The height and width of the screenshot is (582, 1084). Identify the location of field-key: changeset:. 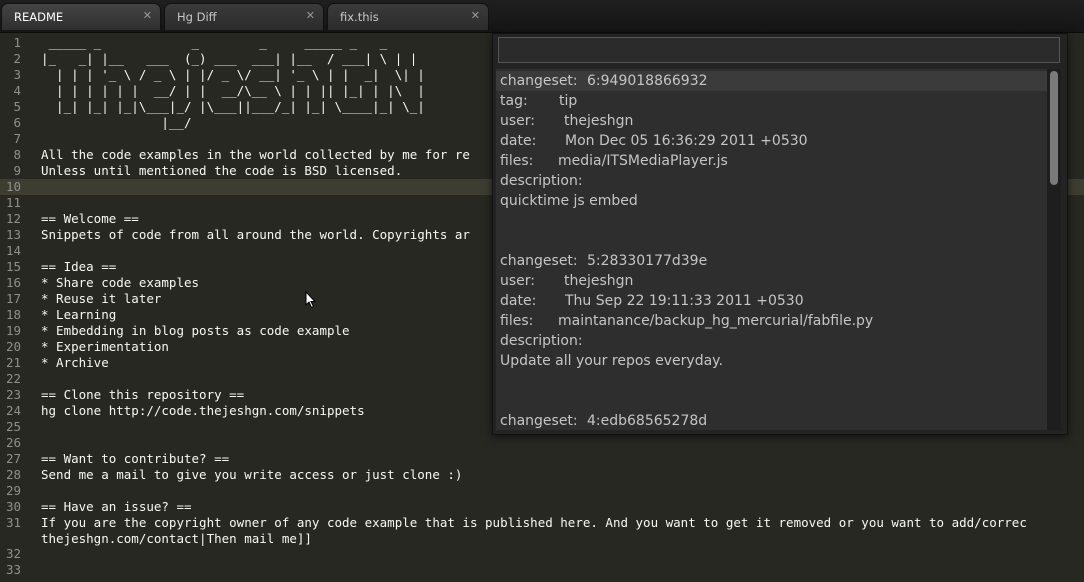
(539, 81).